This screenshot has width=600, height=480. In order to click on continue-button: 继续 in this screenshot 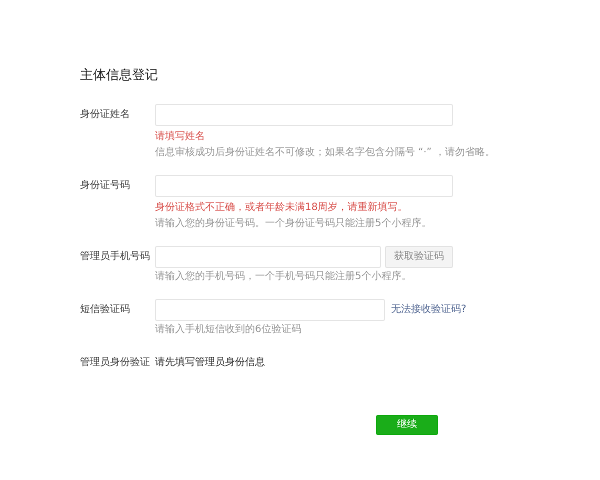, I will do `click(407, 424)`.